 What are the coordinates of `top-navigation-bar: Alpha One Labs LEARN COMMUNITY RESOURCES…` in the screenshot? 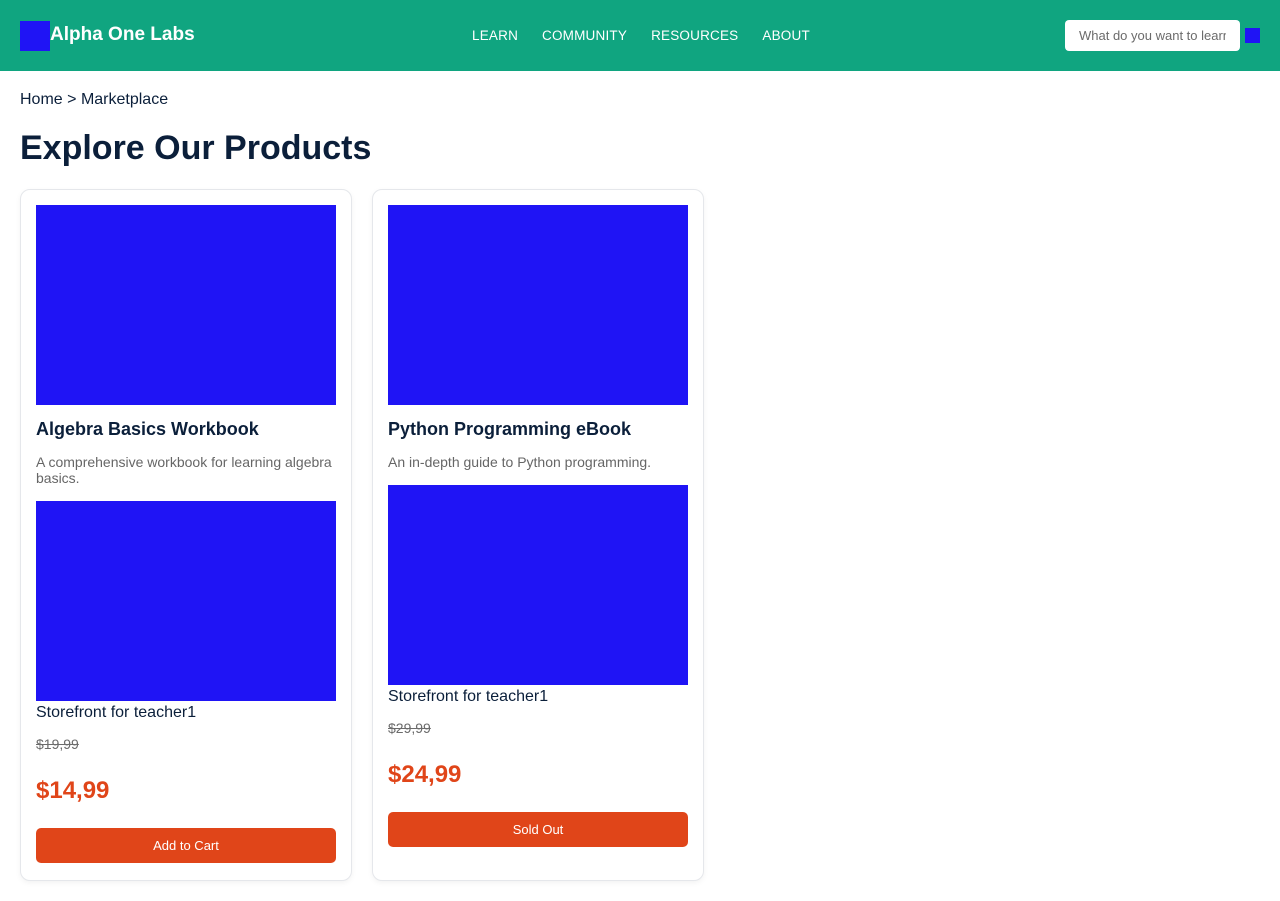 It's located at (640, 35).